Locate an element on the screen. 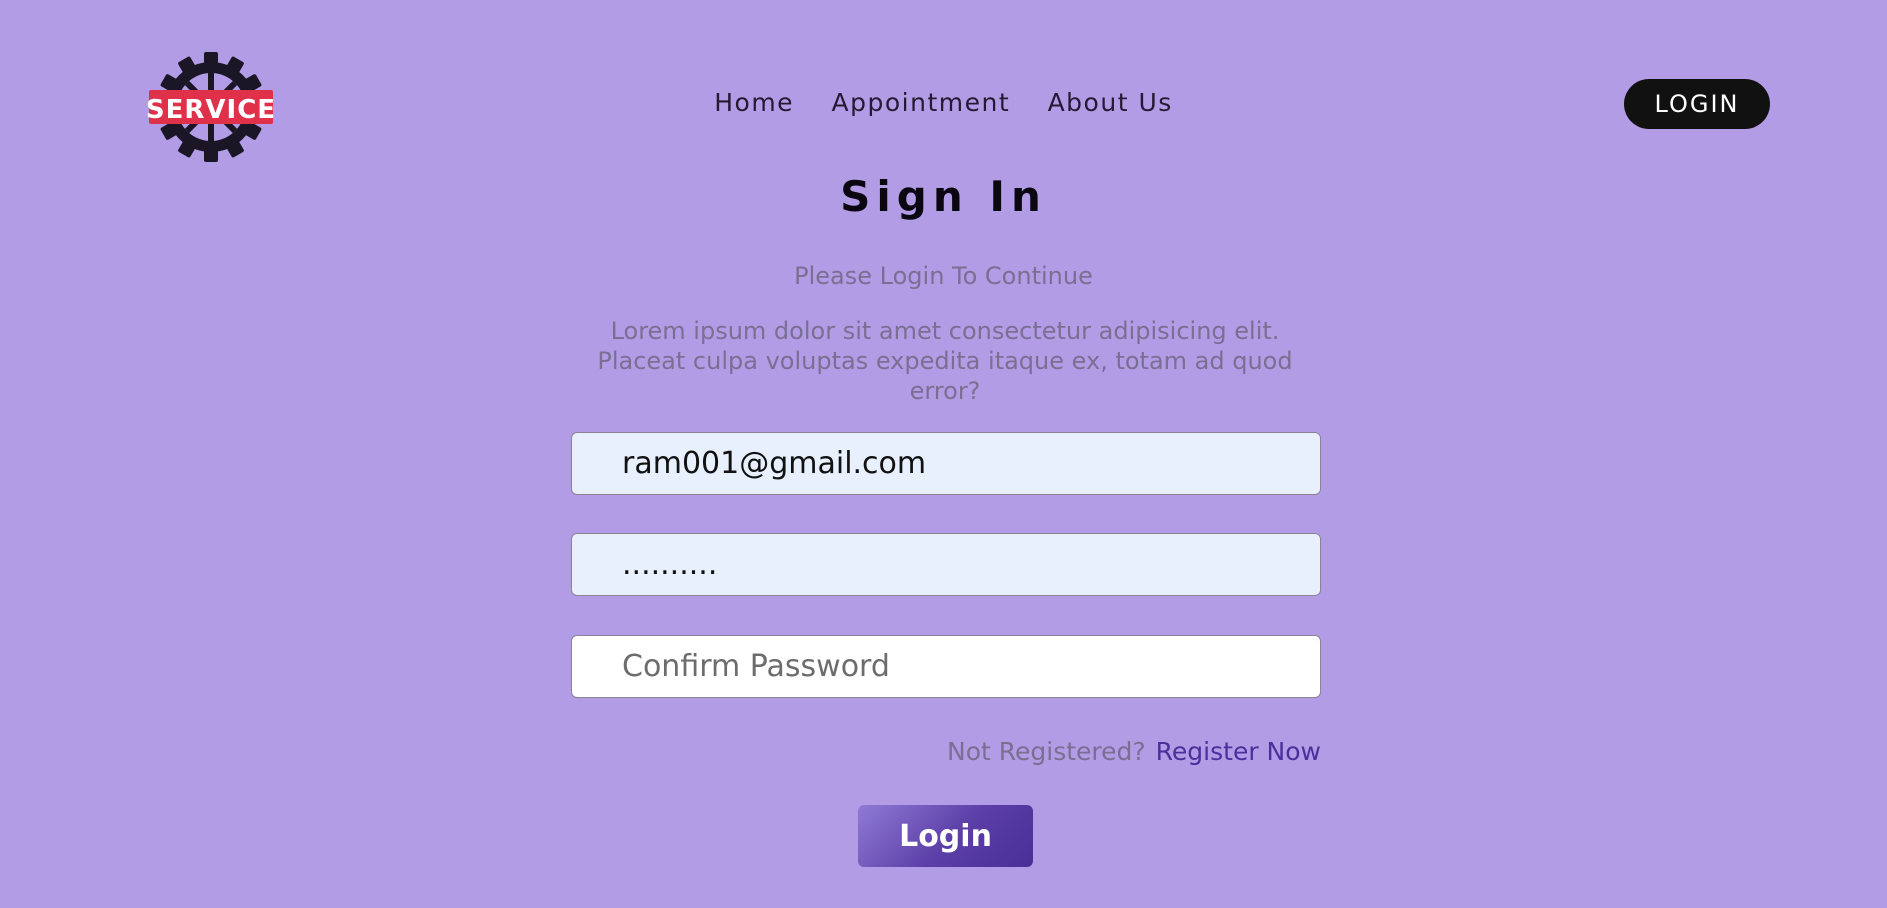  nav-home-link: Home is located at coordinates (754, 102).